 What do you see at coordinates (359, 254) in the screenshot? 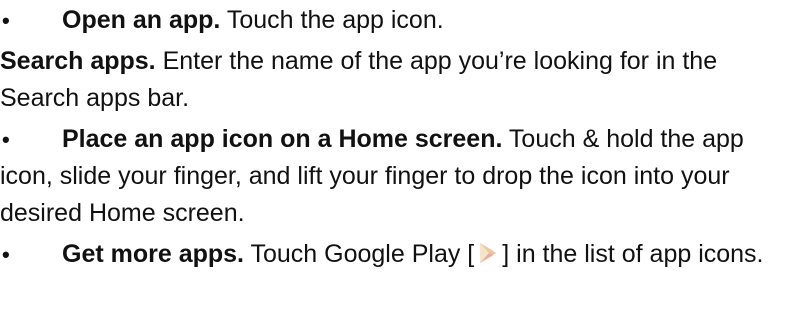
I see `item-text-before-icon: Touch Google Play [` at bounding box center [359, 254].